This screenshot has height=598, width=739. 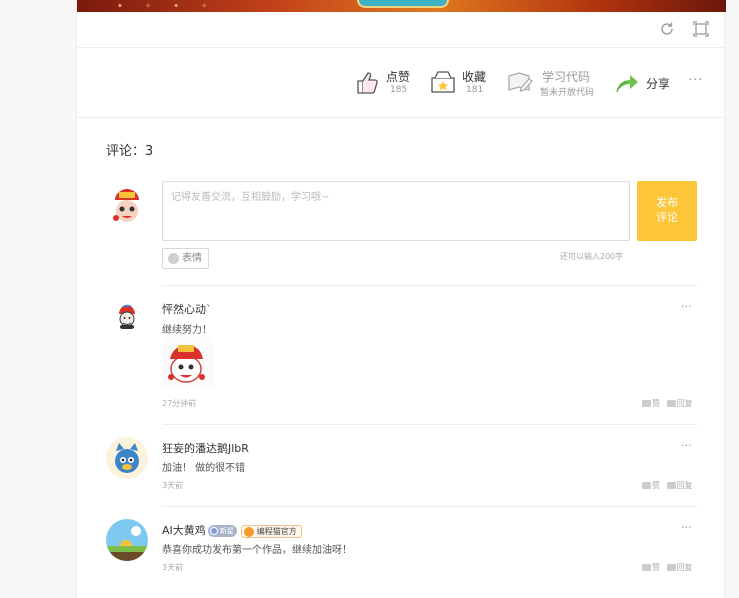 What do you see at coordinates (213, 531) in the screenshot?
I see `new-star-icon` at bounding box center [213, 531].